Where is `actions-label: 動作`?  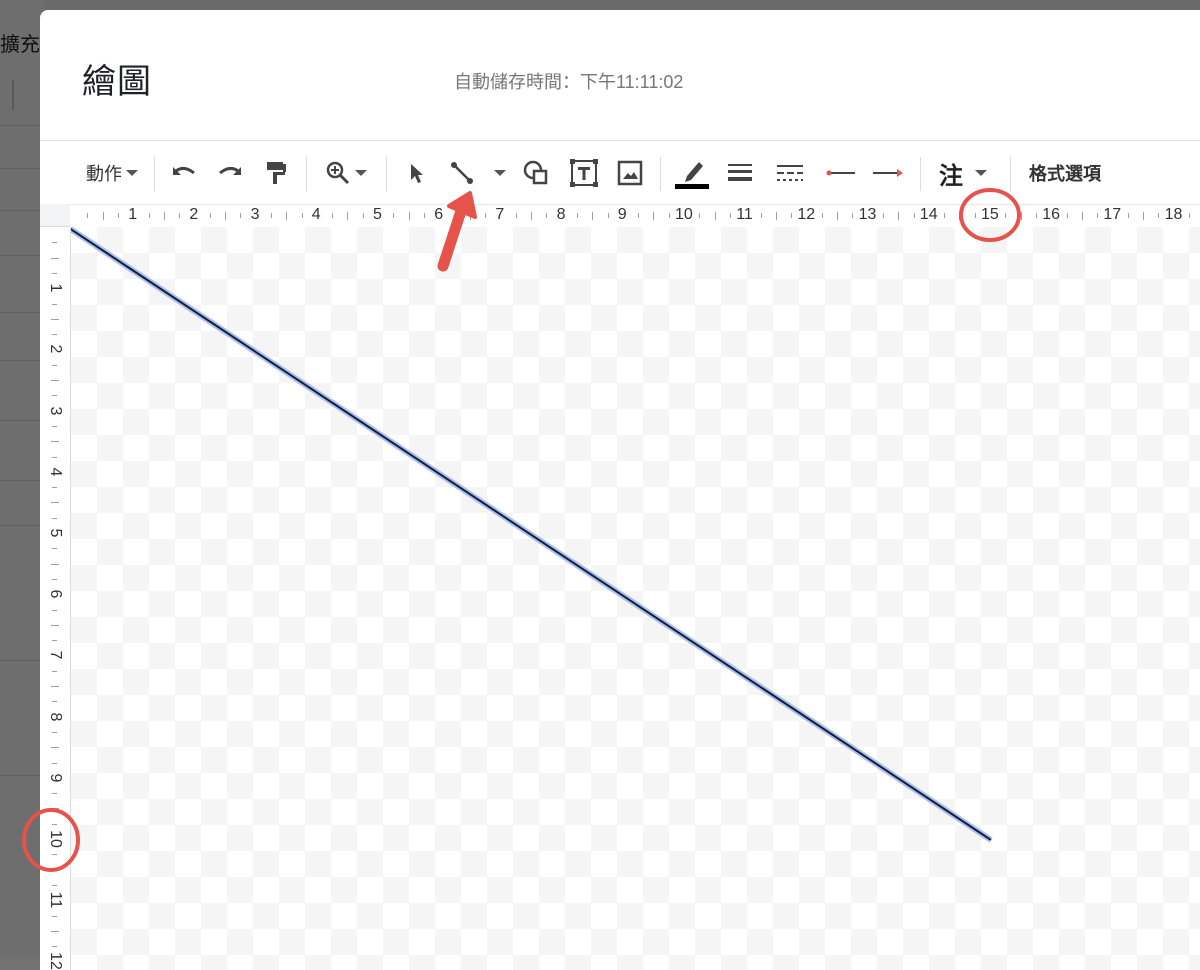
actions-label: 動作 is located at coordinates (104, 174).